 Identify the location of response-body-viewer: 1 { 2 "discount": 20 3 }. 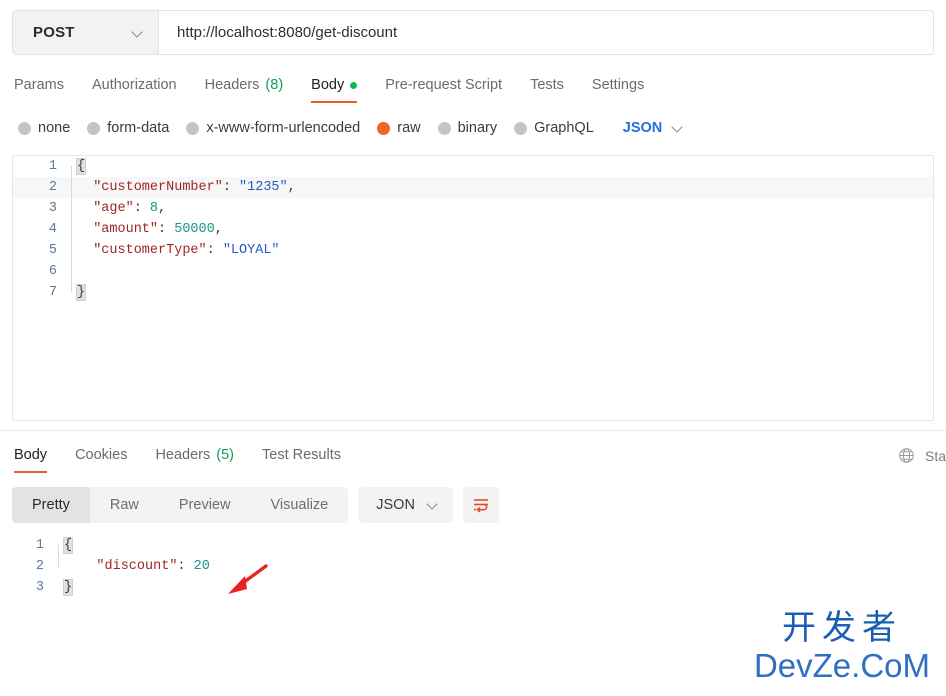
(473, 566).